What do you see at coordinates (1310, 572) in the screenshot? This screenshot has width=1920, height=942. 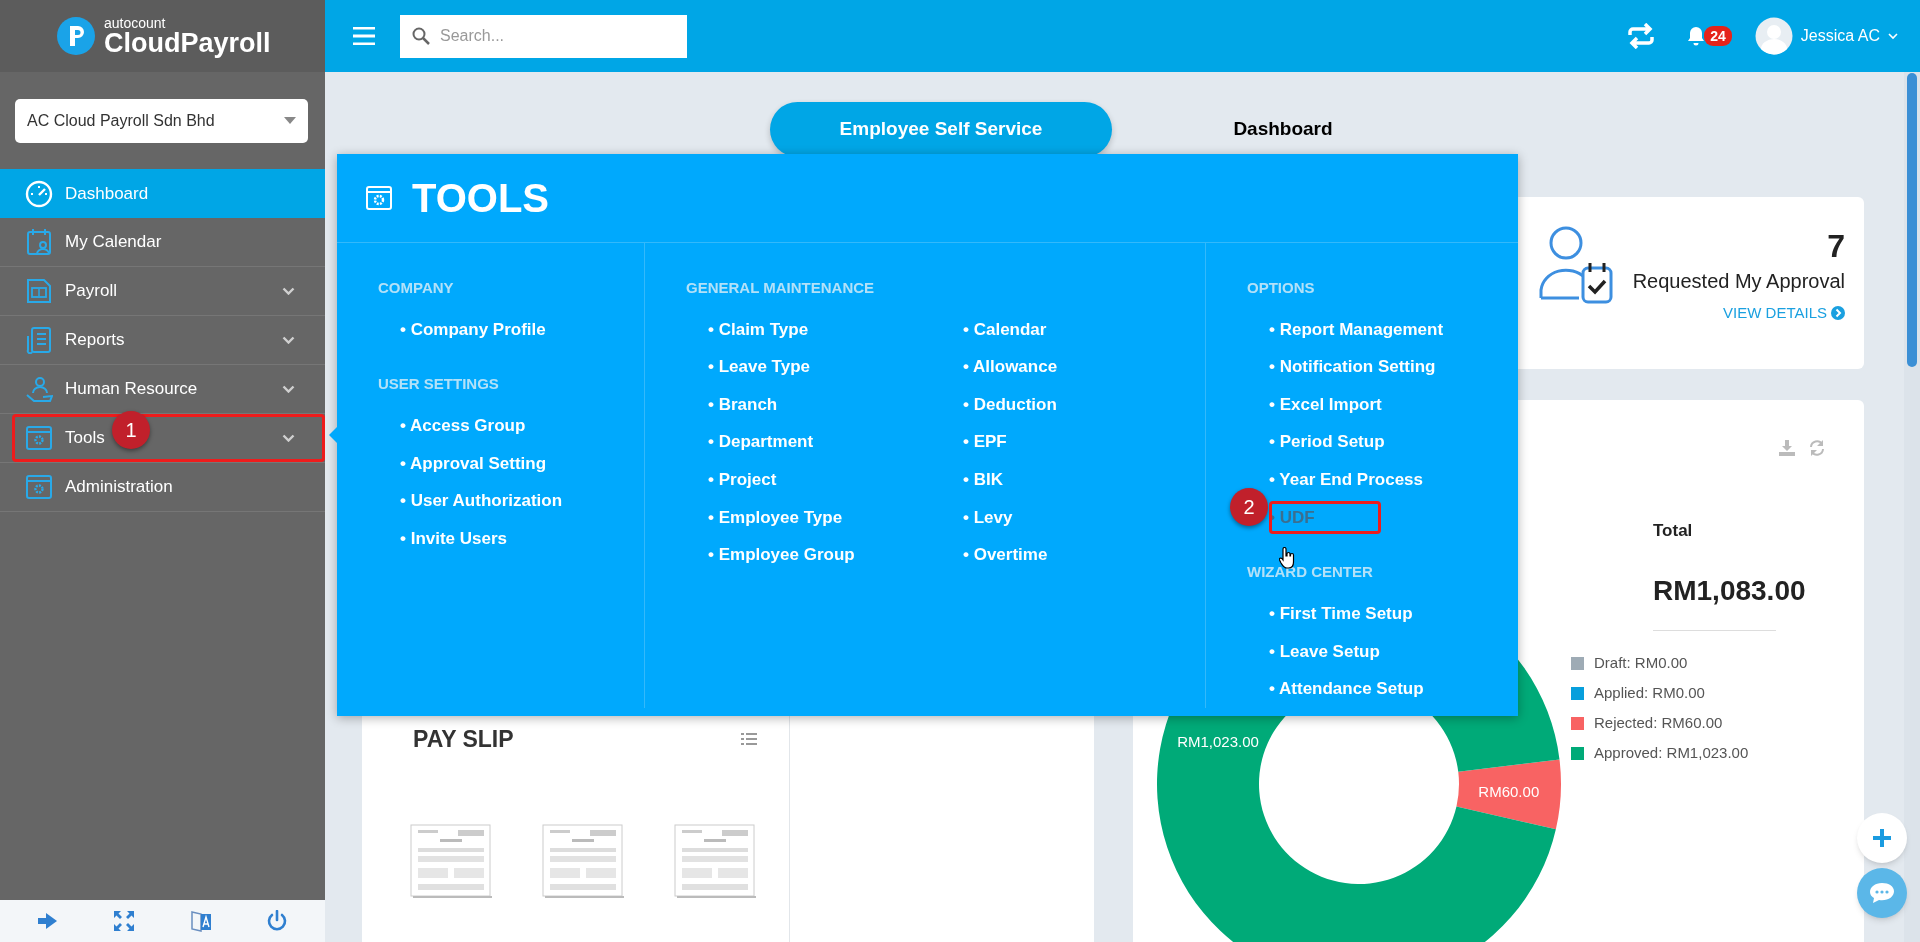 I see `section-heading: WIZARD CENTER` at bounding box center [1310, 572].